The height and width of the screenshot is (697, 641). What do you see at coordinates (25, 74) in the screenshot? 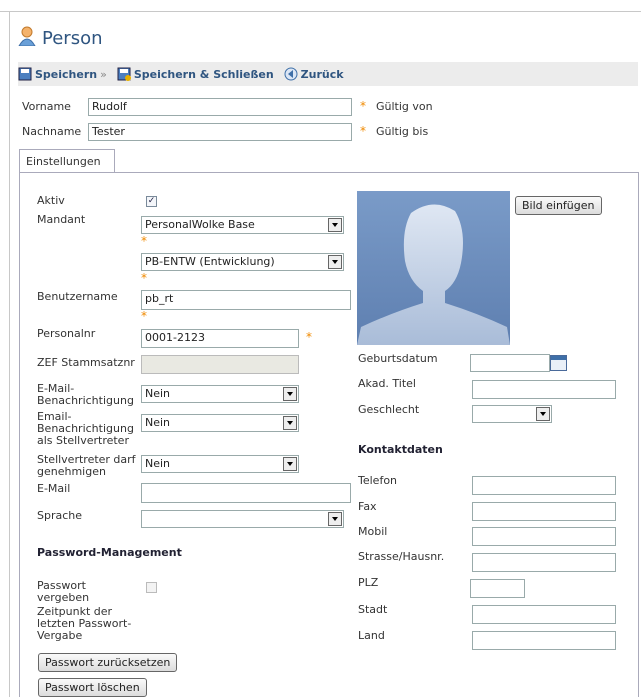
I see `save-icon` at bounding box center [25, 74].